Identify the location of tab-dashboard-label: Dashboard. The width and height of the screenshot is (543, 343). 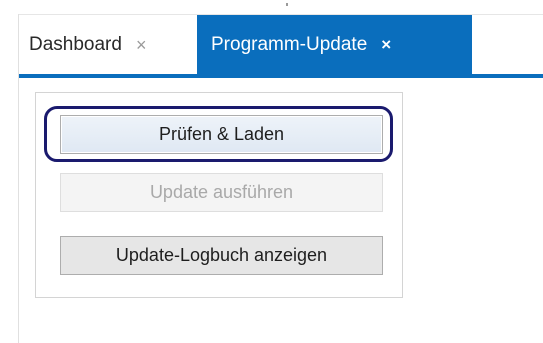
(75, 44).